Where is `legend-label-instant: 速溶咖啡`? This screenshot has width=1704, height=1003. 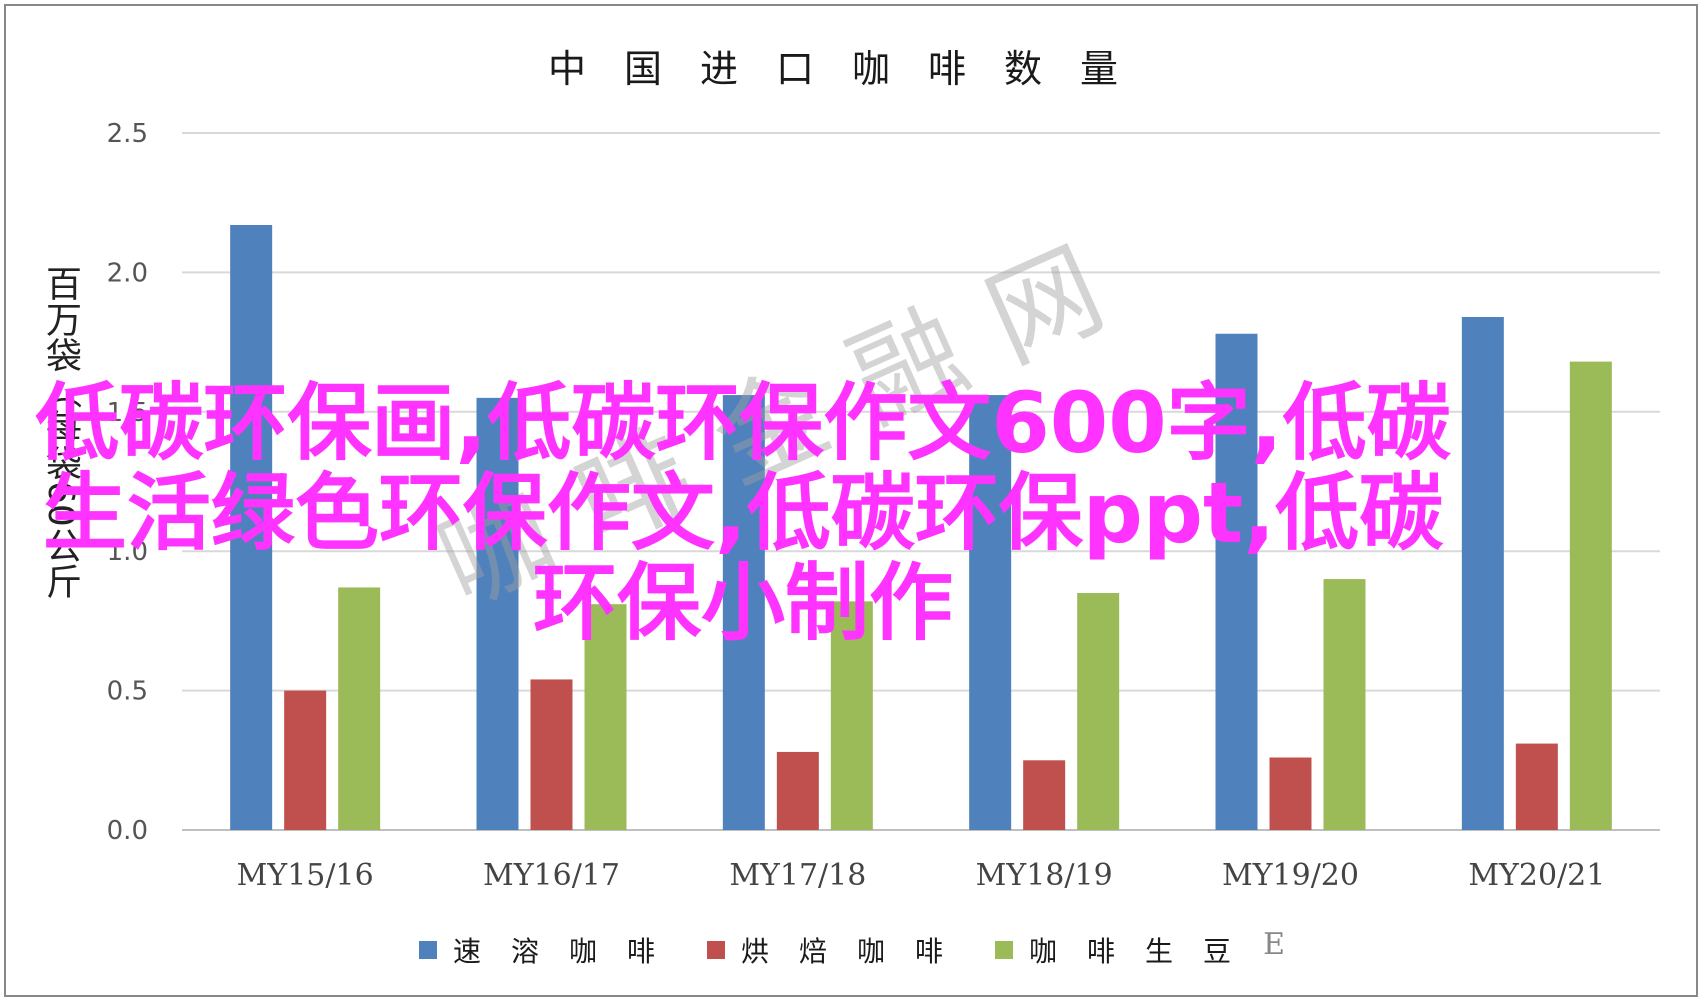
legend-label-instant: 速溶咖啡 is located at coordinates (569, 951).